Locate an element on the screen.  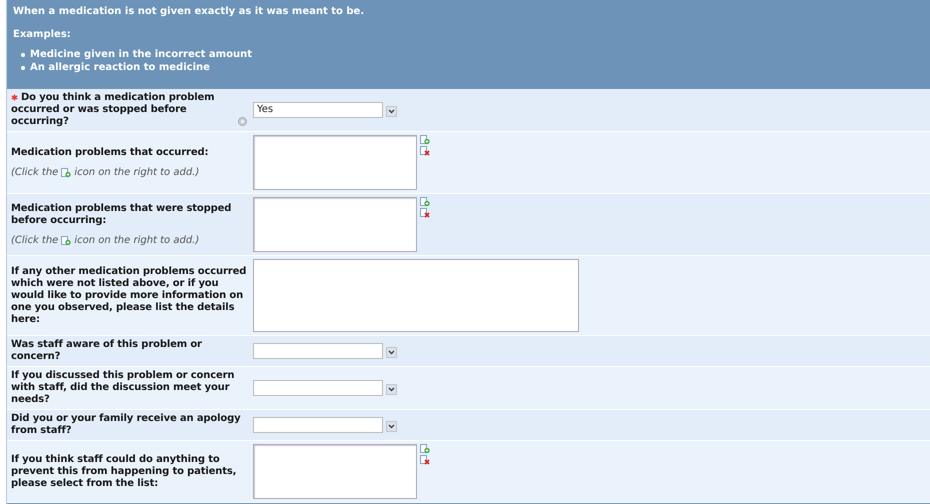
intro-text: When a medication is not given exactly as it was meant to be. is located at coordinates (189, 12).